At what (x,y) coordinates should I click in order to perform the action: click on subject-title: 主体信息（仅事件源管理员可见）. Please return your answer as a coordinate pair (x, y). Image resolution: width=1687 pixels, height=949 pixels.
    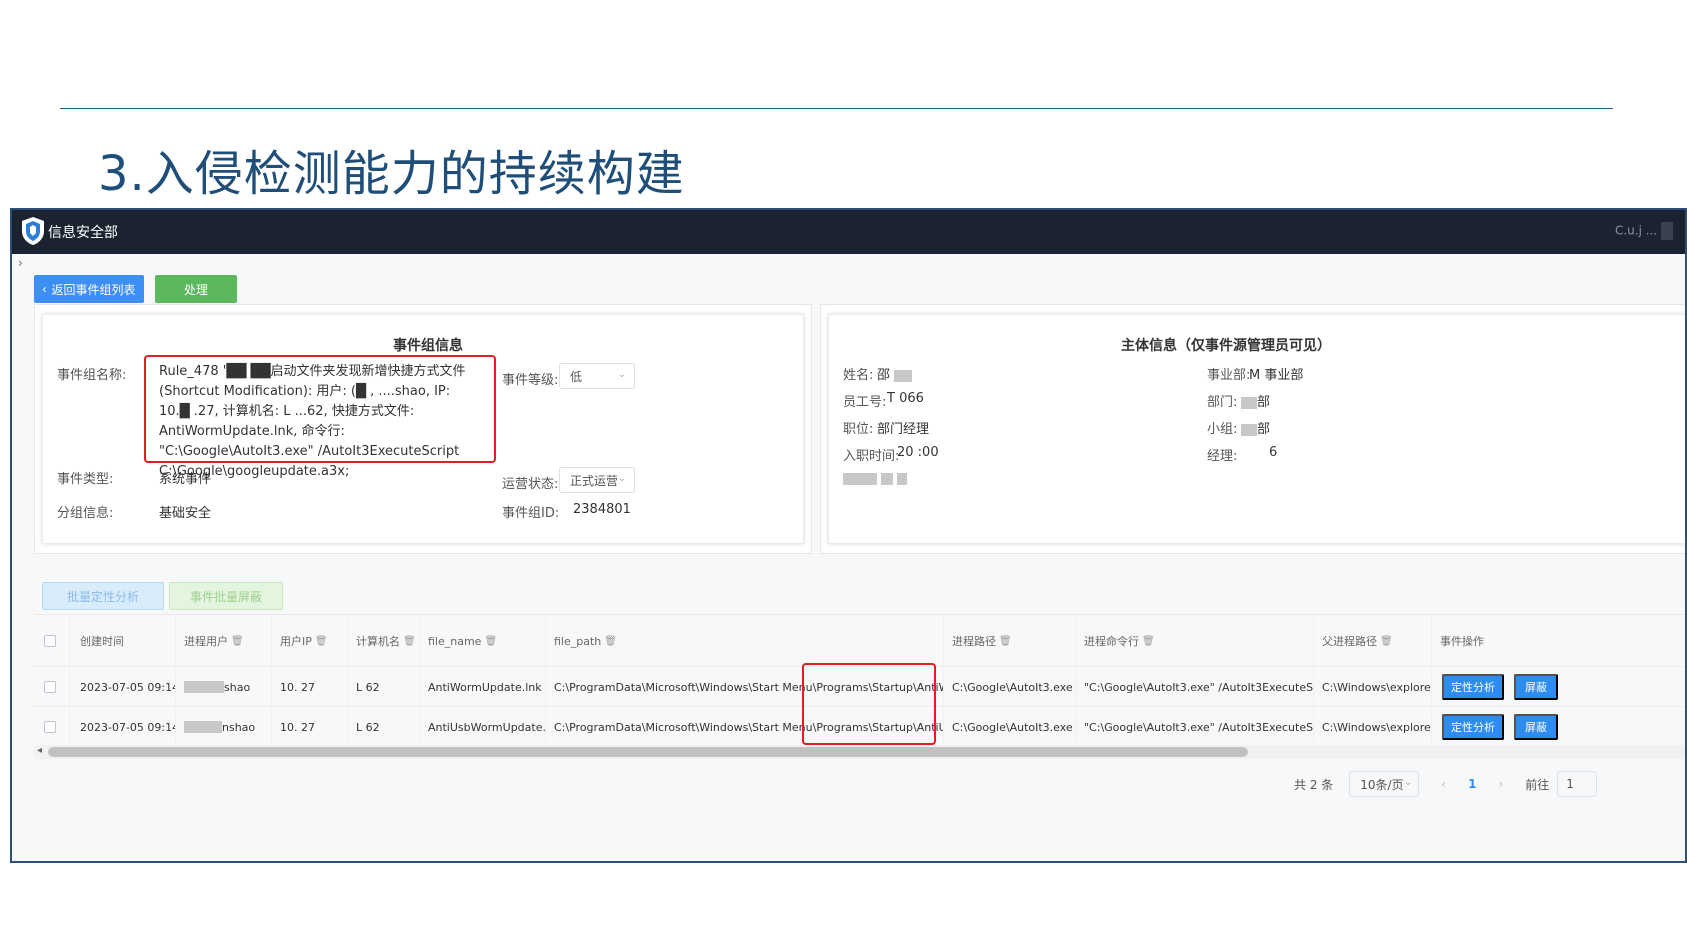
    Looking at the image, I should click on (1226, 346).